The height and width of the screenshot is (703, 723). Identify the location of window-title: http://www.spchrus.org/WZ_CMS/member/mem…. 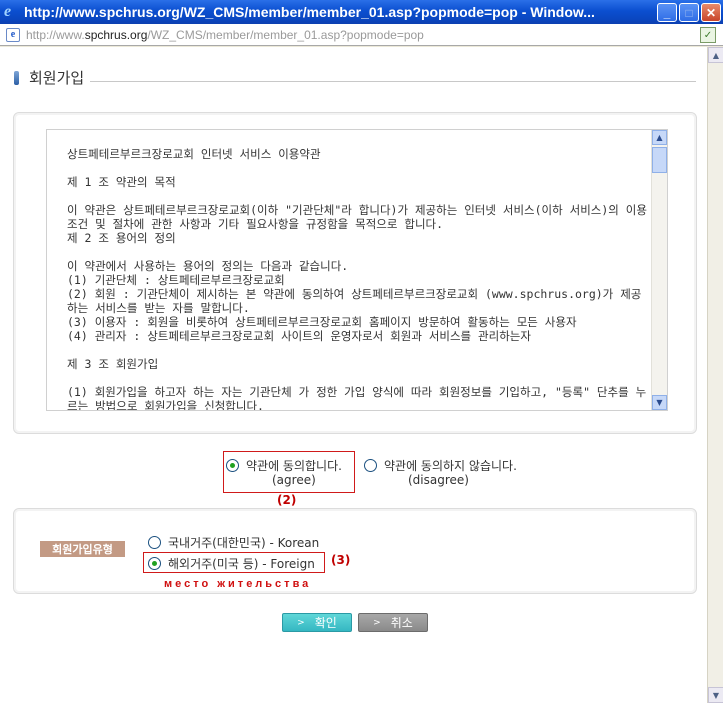
(309, 12).